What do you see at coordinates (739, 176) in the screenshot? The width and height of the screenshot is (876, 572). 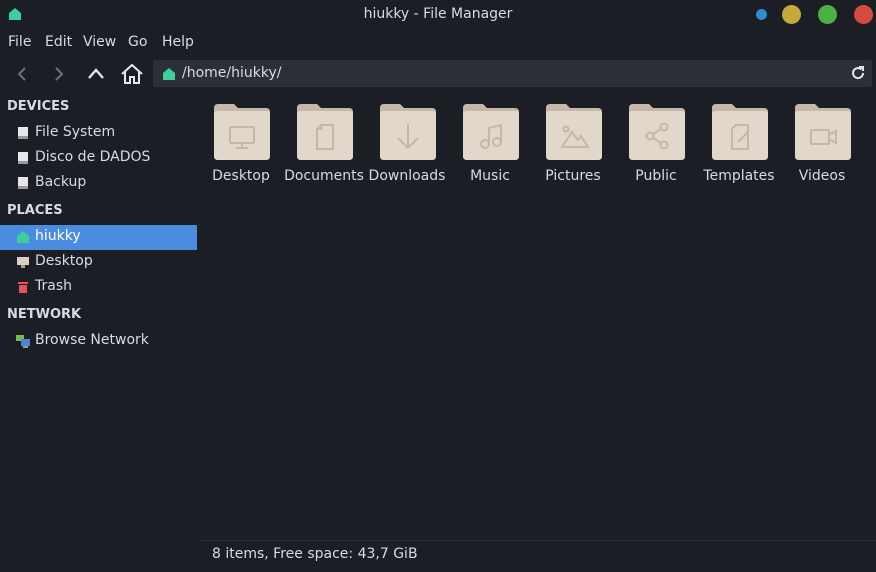 I see `folder-label: Templates` at bounding box center [739, 176].